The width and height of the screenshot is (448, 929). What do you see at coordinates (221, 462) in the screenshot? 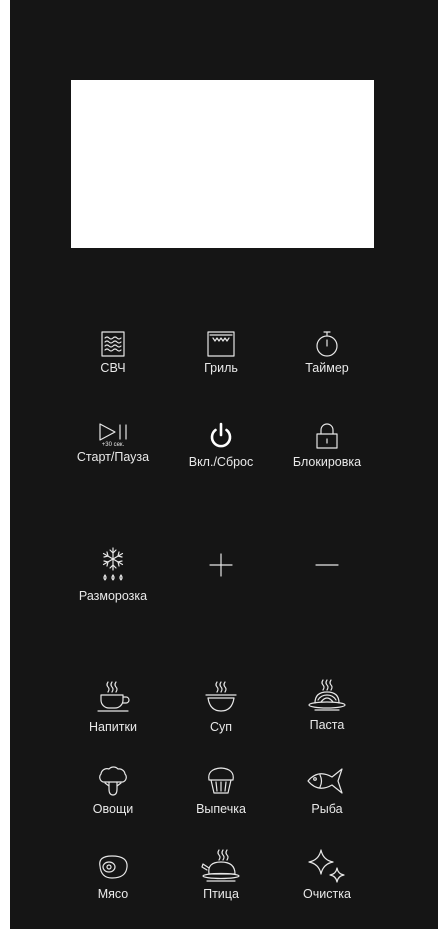
I see `power-reset-label: Вкл./Сброс` at bounding box center [221, 462].